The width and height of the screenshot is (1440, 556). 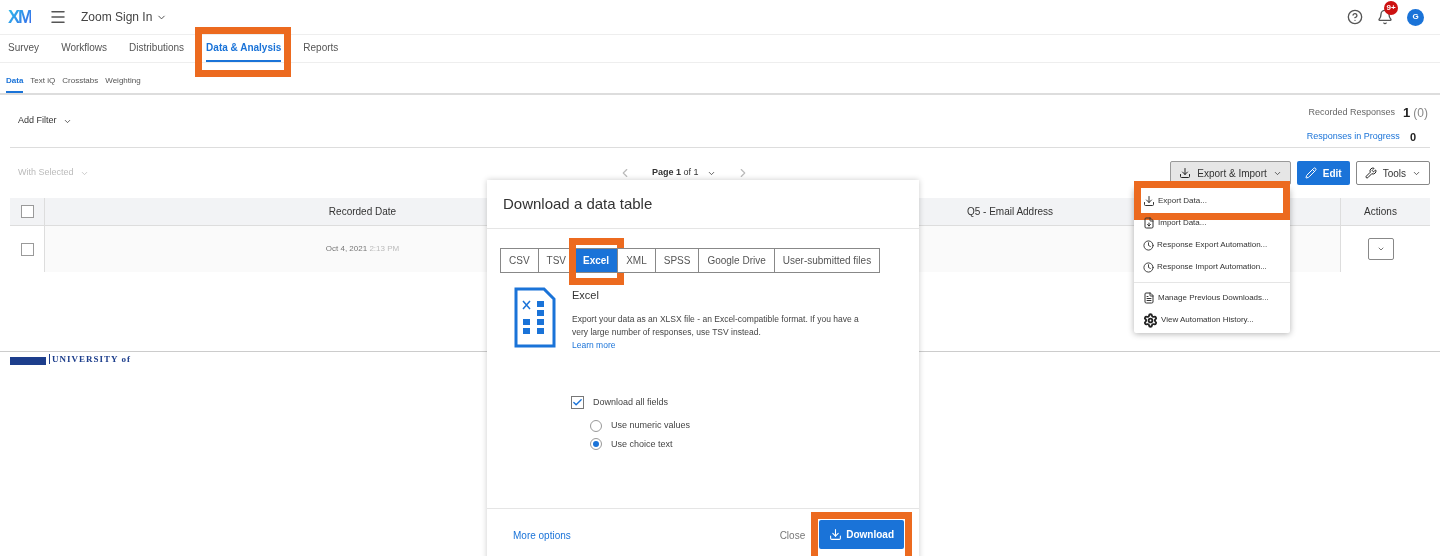 What do you see at coordinates (123, 82) in the screenshot?
I see `sub-tab: Weighting` at bounding box center [123, 82].